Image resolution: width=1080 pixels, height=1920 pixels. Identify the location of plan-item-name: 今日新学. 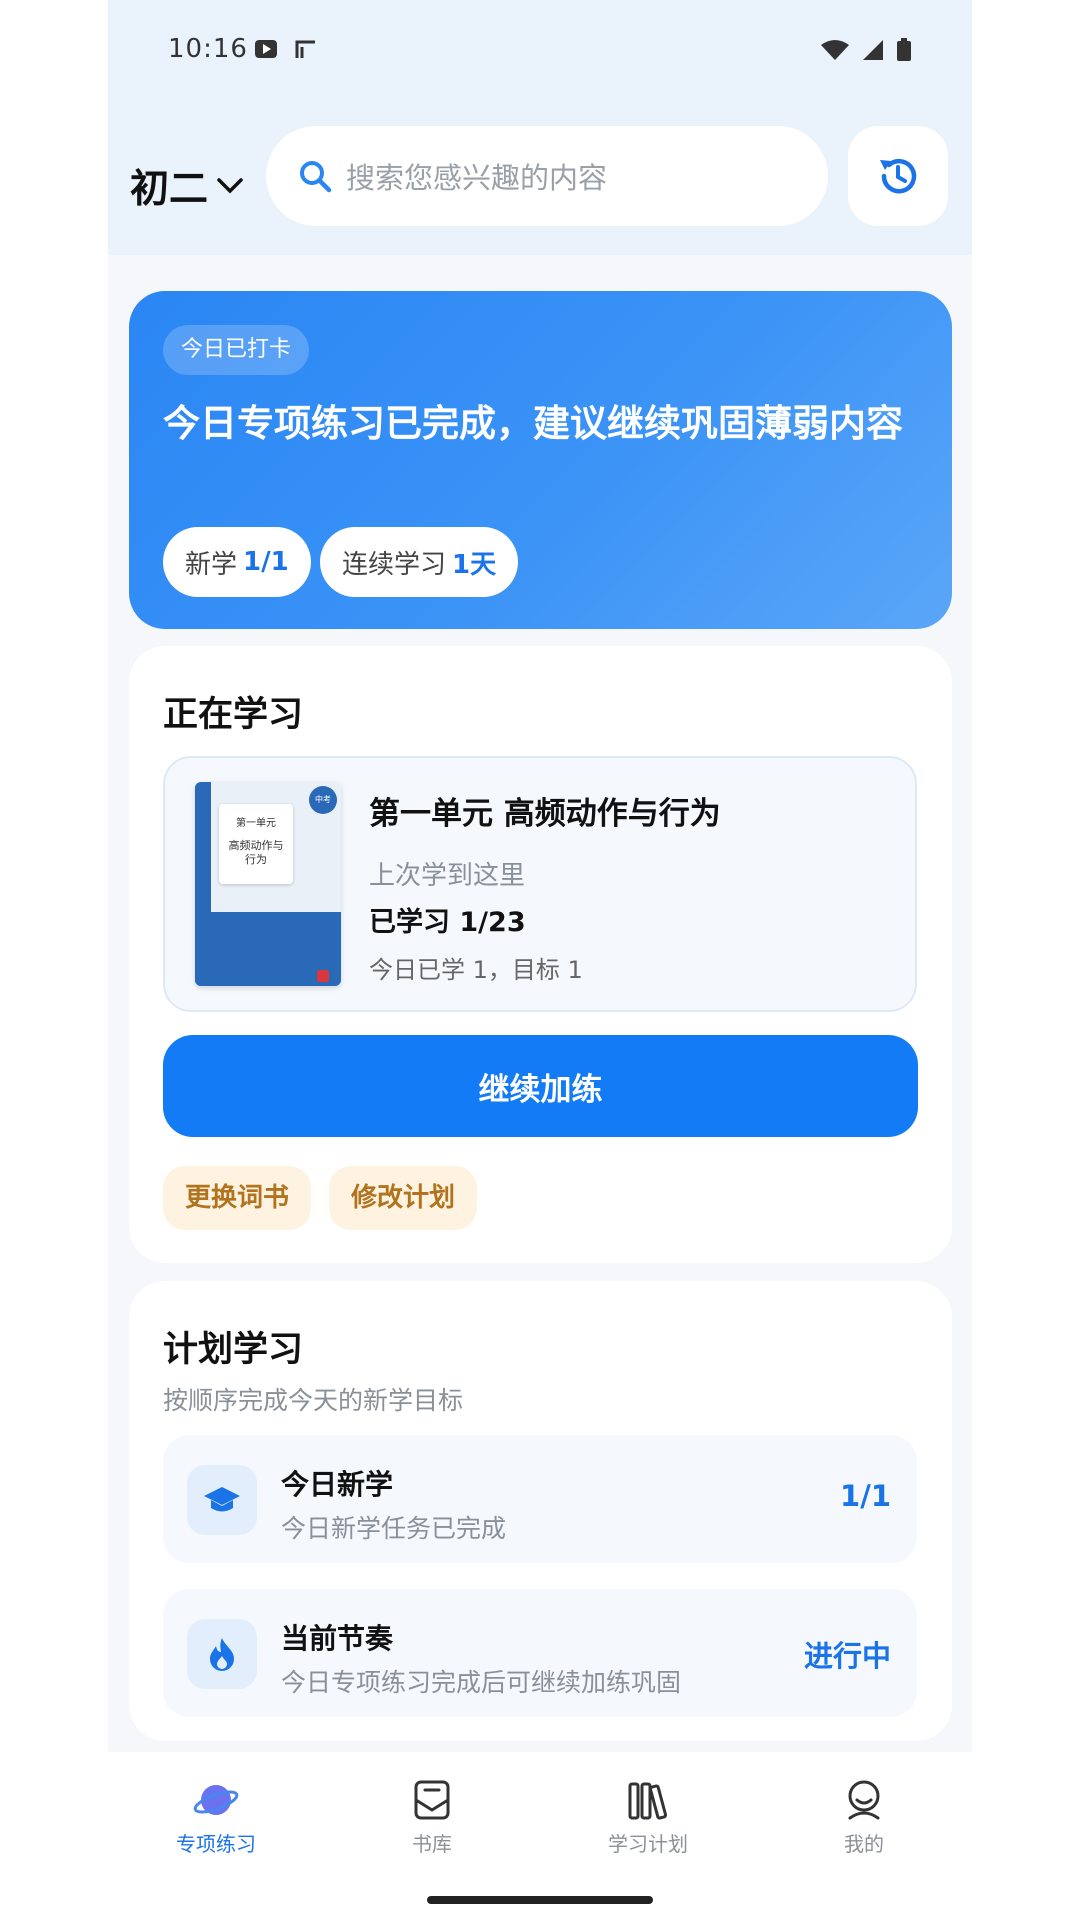
(337, 1484).